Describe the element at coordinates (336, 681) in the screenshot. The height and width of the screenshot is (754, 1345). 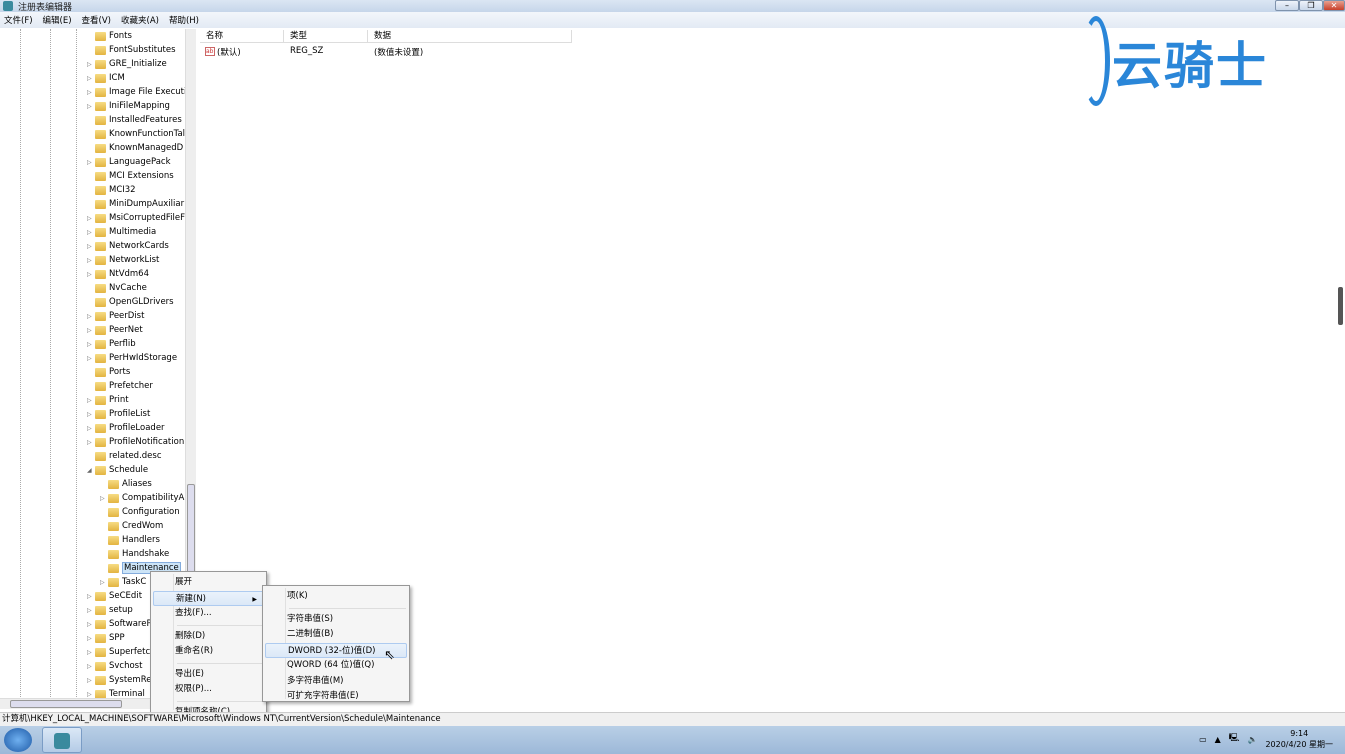
I see `submenu-item: 多字符串值(M)` at that location.